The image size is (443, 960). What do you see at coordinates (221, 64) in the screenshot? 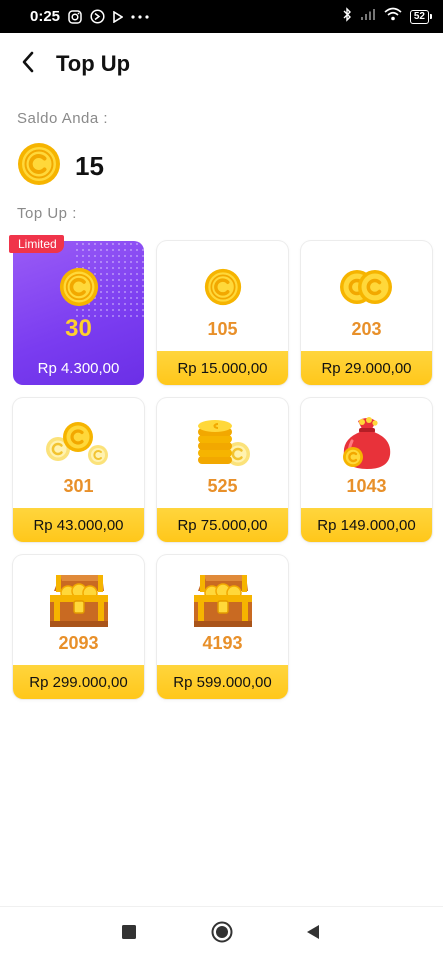
I see `app-header: Top Up` at bounding box center [221, 64].